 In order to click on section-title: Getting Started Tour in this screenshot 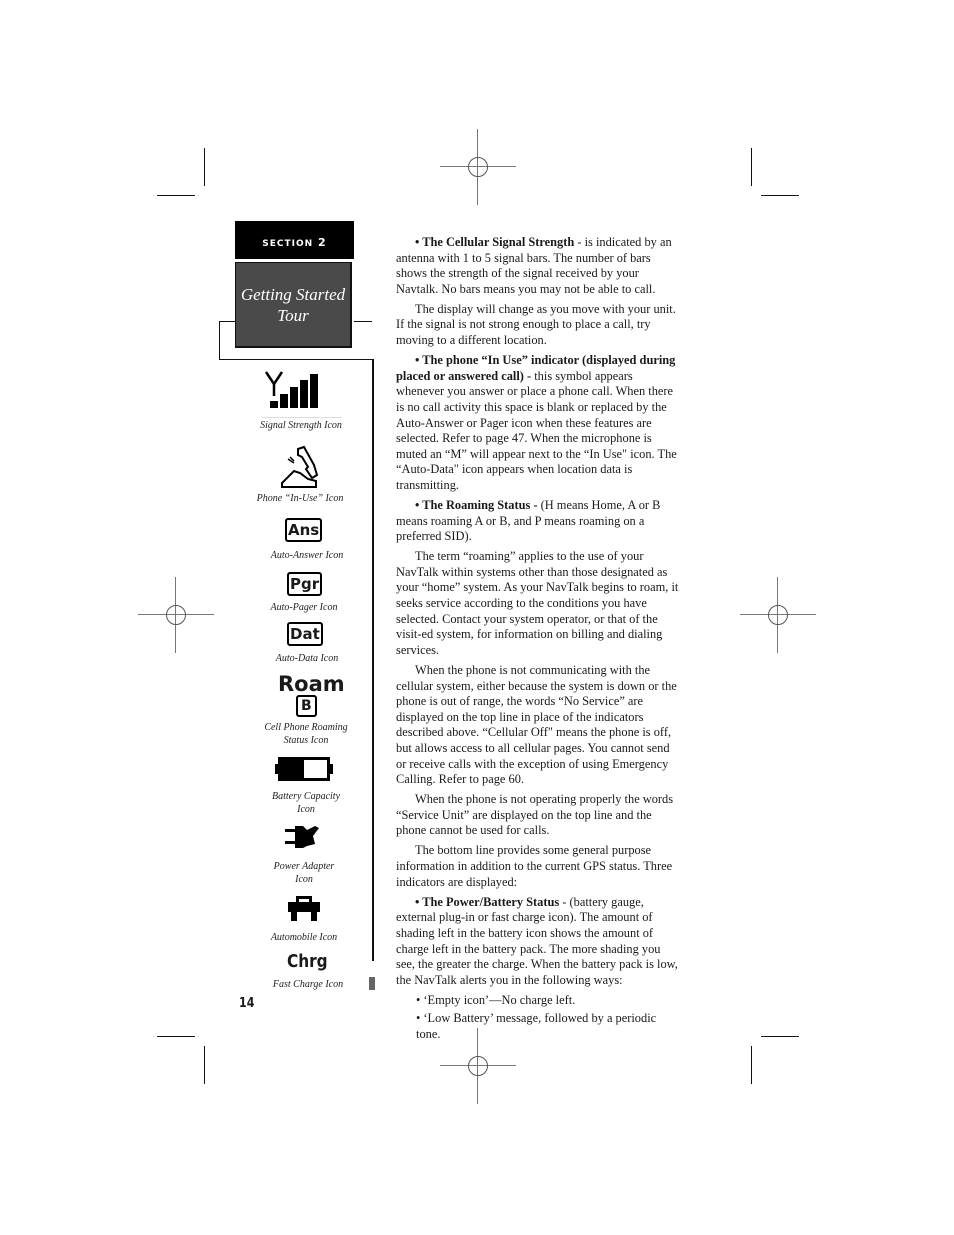, I will do `click(293, 305)`.